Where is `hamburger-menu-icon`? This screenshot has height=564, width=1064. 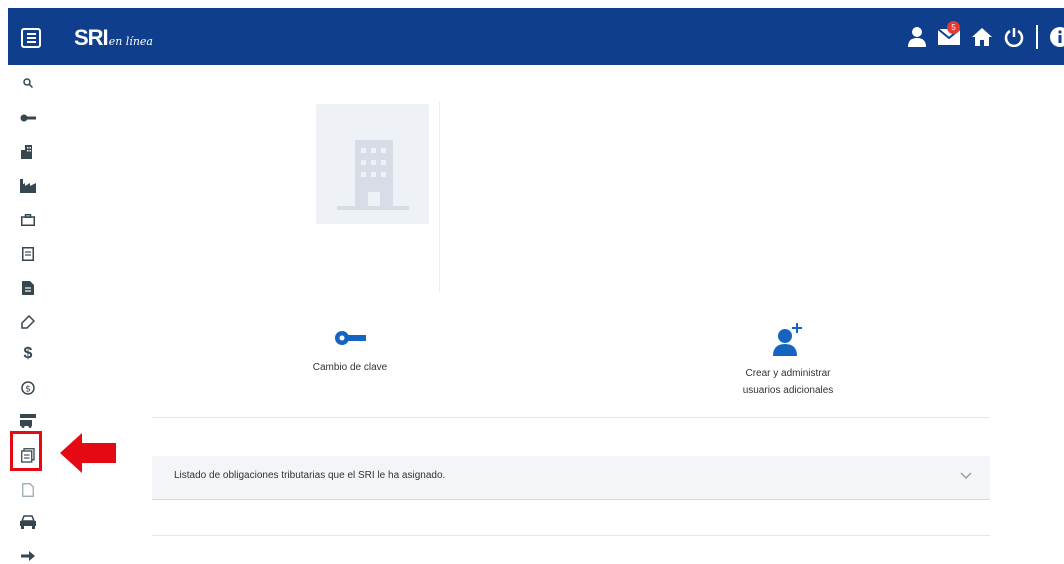 hamburger-menu-icon is located at coordinates (31, 38).